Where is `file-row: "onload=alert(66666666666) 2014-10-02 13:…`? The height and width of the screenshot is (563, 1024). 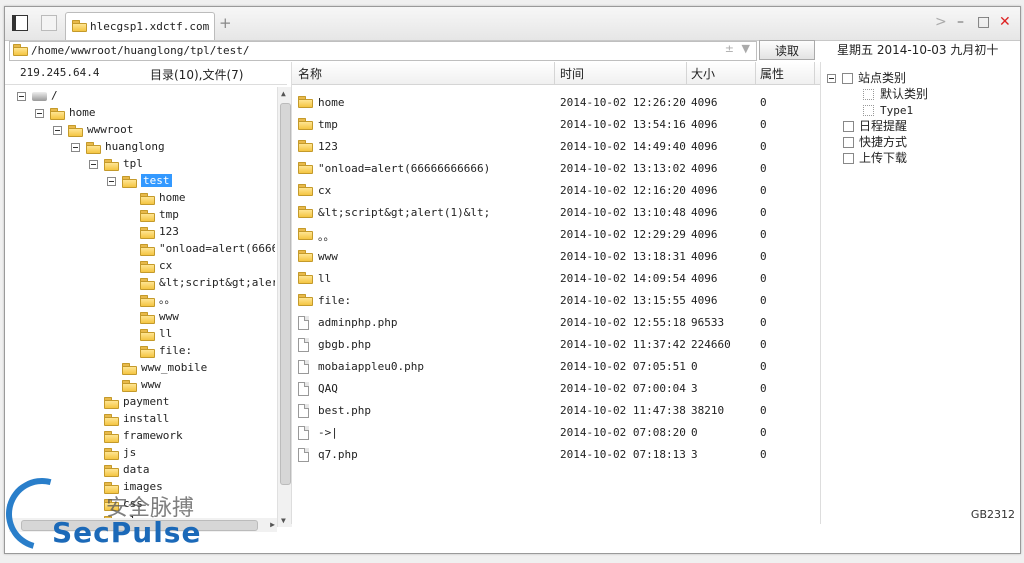
file-row: "onload=alert(66666666666) 2014-10-02 13:… is located at coordinates (556, 169).